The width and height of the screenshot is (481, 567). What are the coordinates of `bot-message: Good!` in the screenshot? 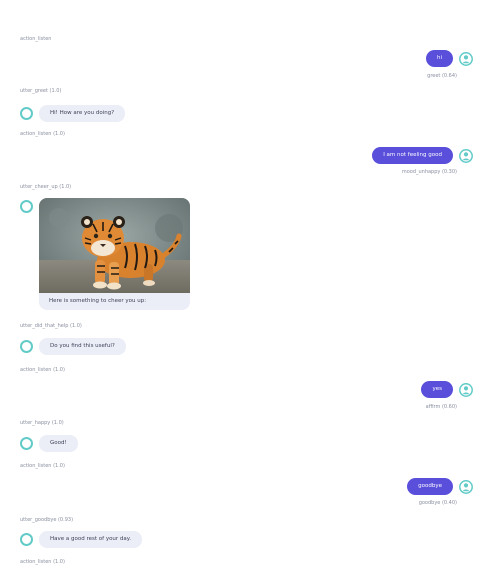 It's located at (49, 443).